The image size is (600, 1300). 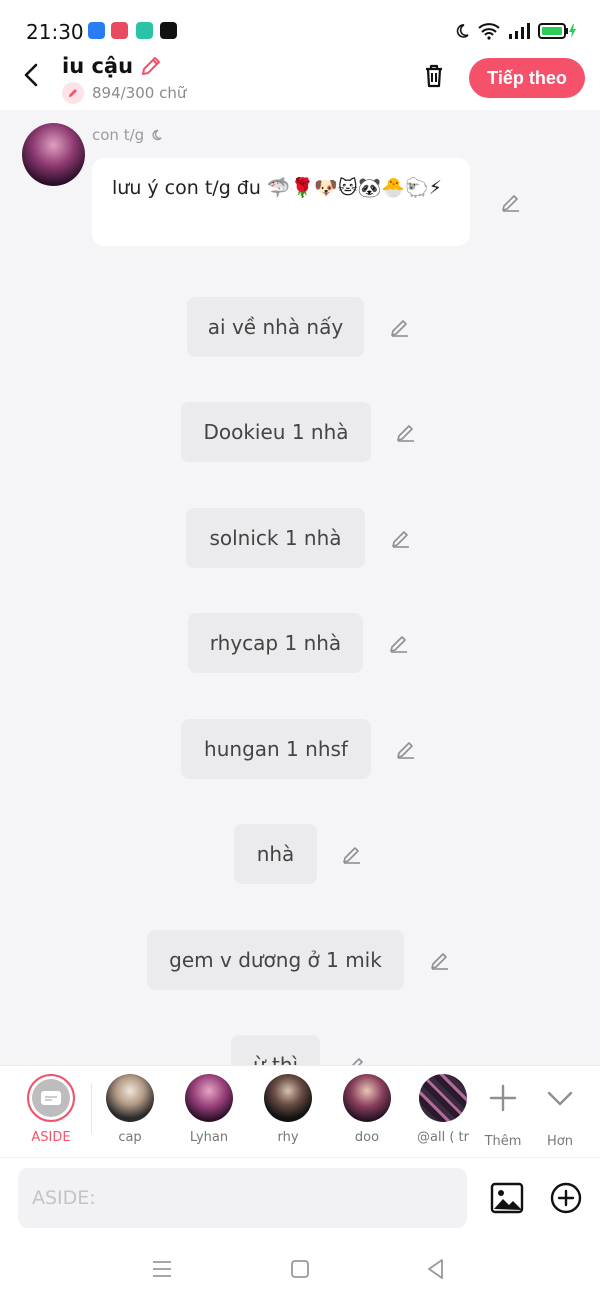 I want to click on message-bubble: hungan 1 nhsf, so click(x=276, y=749).